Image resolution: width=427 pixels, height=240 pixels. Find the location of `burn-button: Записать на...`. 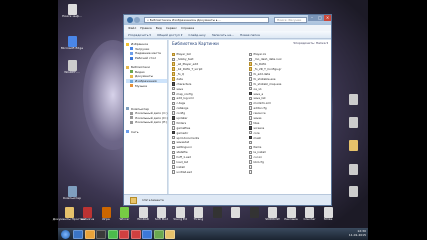

burn-button: Записать на... is located at coordinates (223, 34).